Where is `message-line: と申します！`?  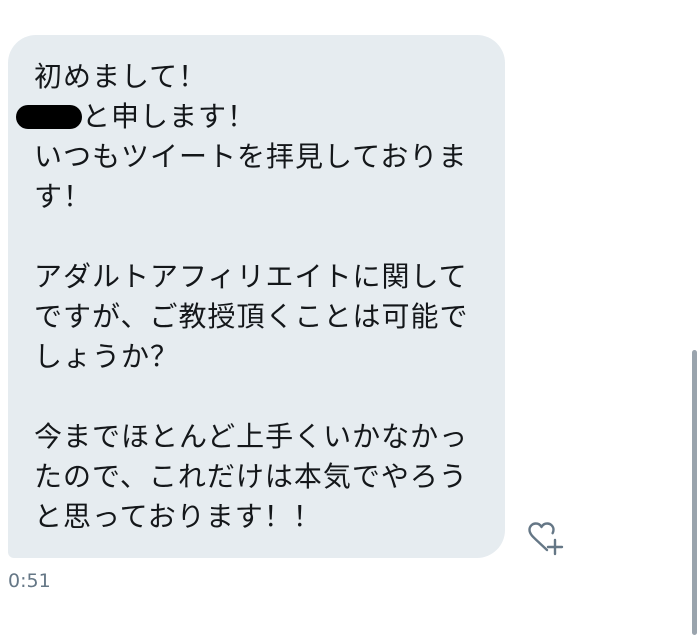 message-line: と申します！ is located at coordinates (247, 117).